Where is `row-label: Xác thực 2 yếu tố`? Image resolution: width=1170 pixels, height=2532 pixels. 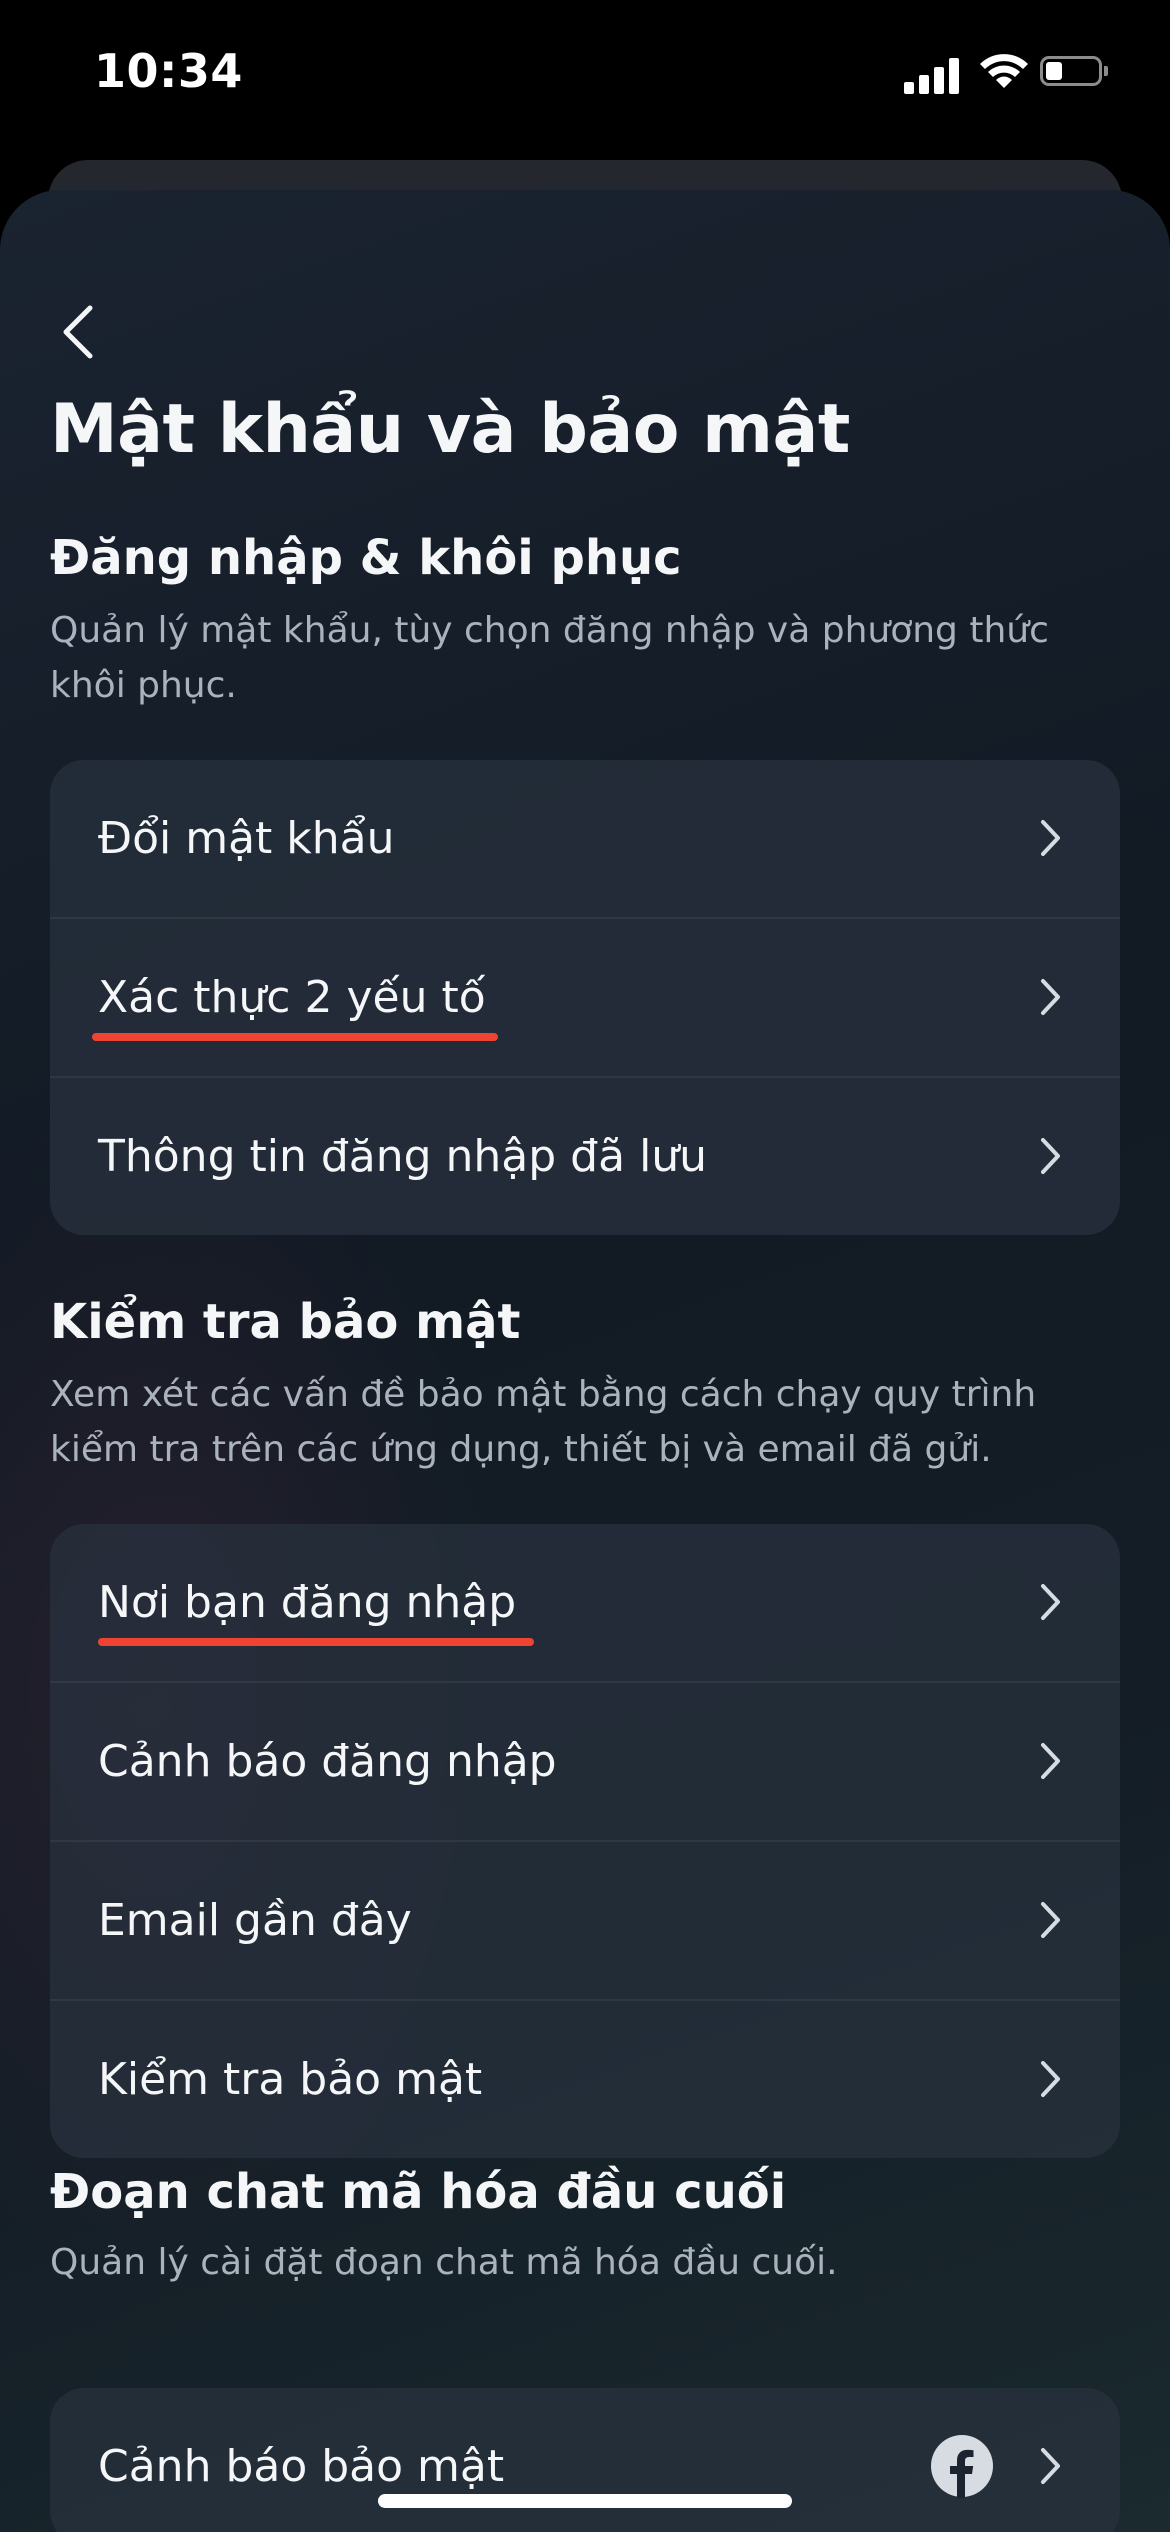 row-label: Xác thực 2 yếu tố is located at coordinates (292, 997).